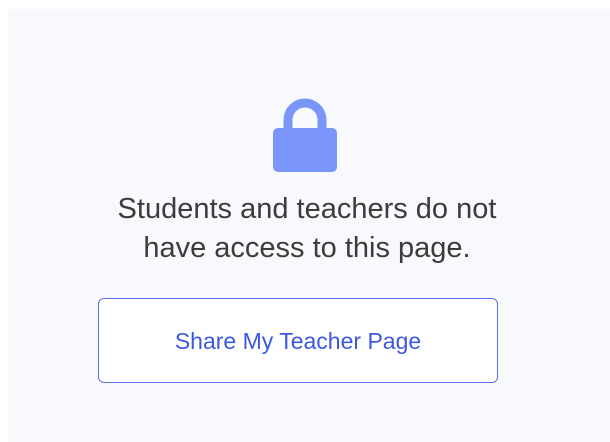 The width and height of the screenshot is (610, 442). Describe the element at coordinates (298, 340) in the screenshot. I see `share-teacher-page-button: Share My Teacher Page` at that location.